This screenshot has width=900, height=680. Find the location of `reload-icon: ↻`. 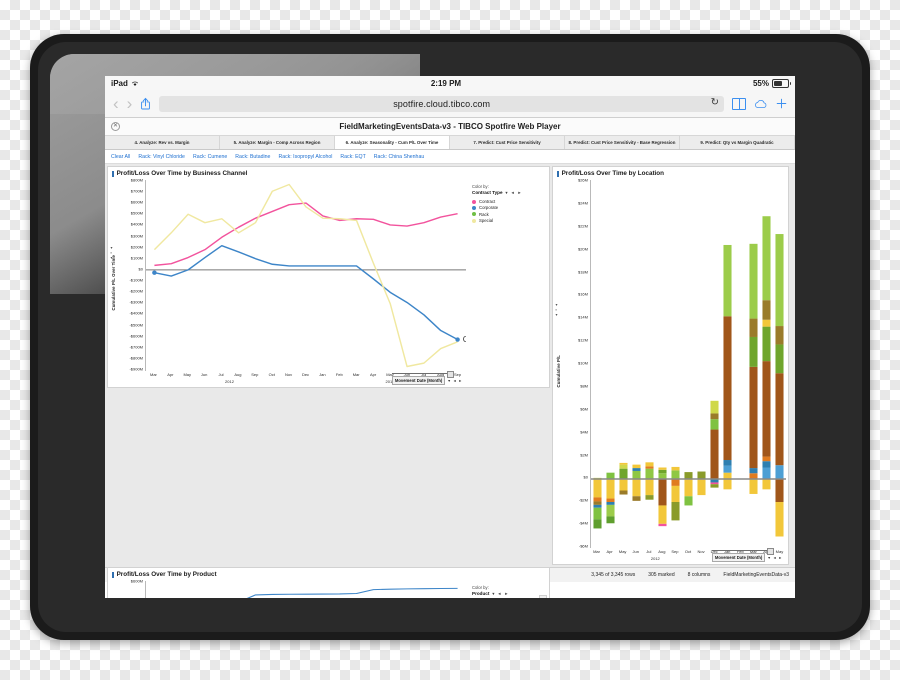

reload-icon: ↻ is located at coordinates (715, 102).